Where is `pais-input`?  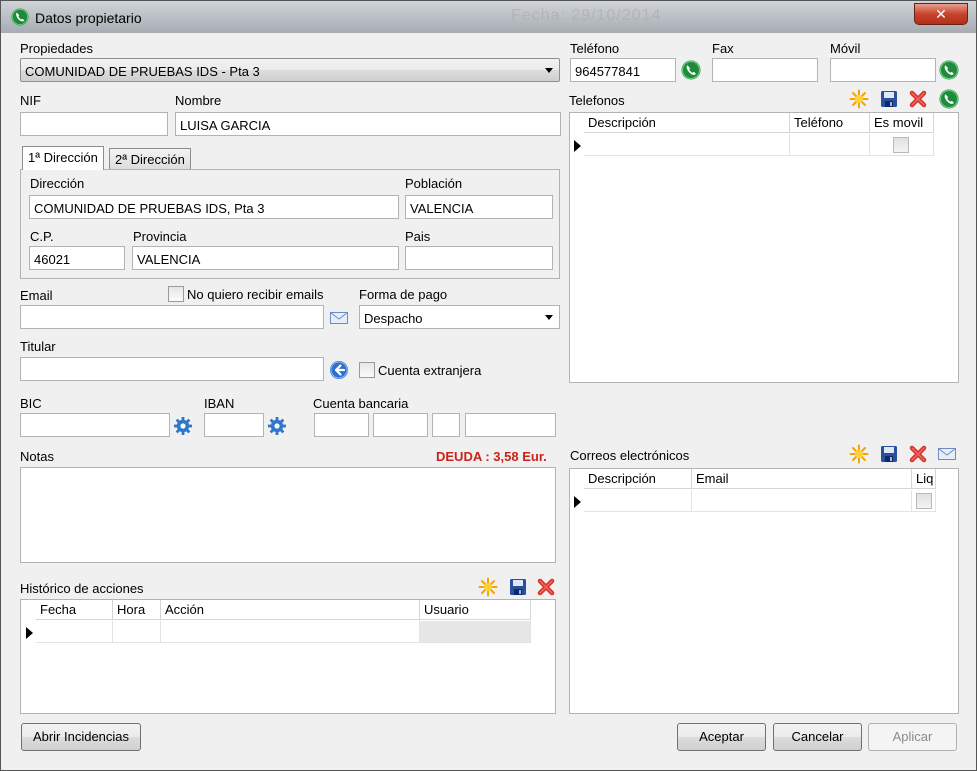 pais-input is located at coordinates (479, 258).